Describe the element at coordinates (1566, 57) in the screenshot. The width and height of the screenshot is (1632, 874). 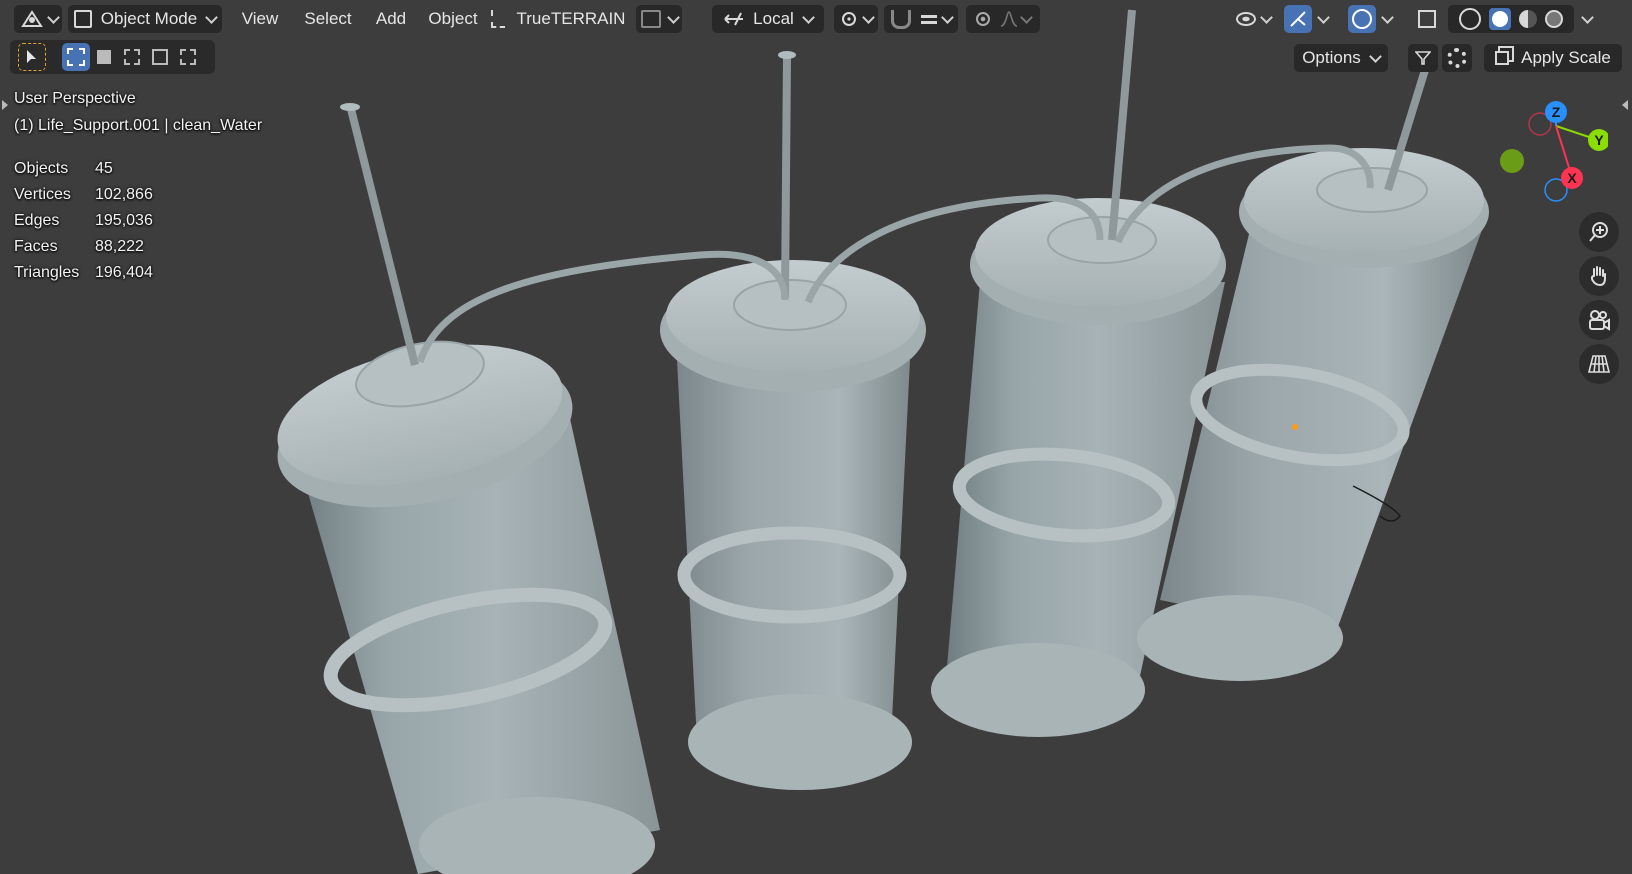
I see `apply-scale-label: Apply Scale` at that location.